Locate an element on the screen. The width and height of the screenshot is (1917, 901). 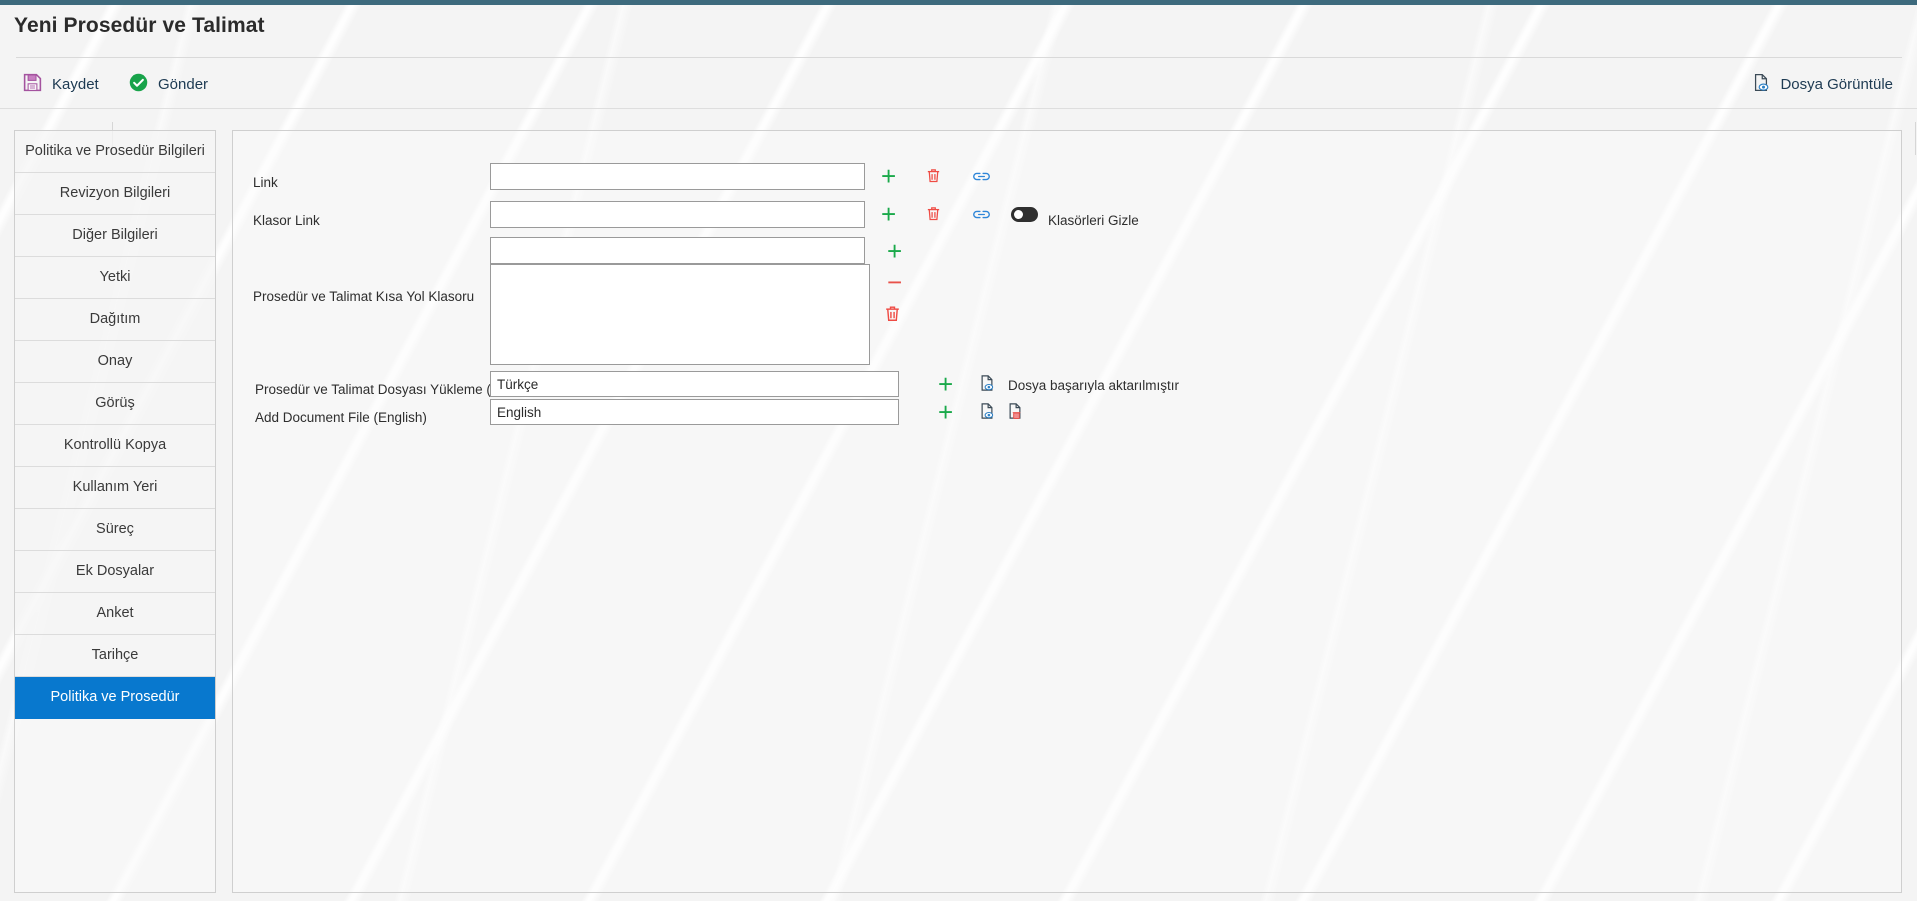
sidebar-item-label: Anket is located at coordinates (115, 613).